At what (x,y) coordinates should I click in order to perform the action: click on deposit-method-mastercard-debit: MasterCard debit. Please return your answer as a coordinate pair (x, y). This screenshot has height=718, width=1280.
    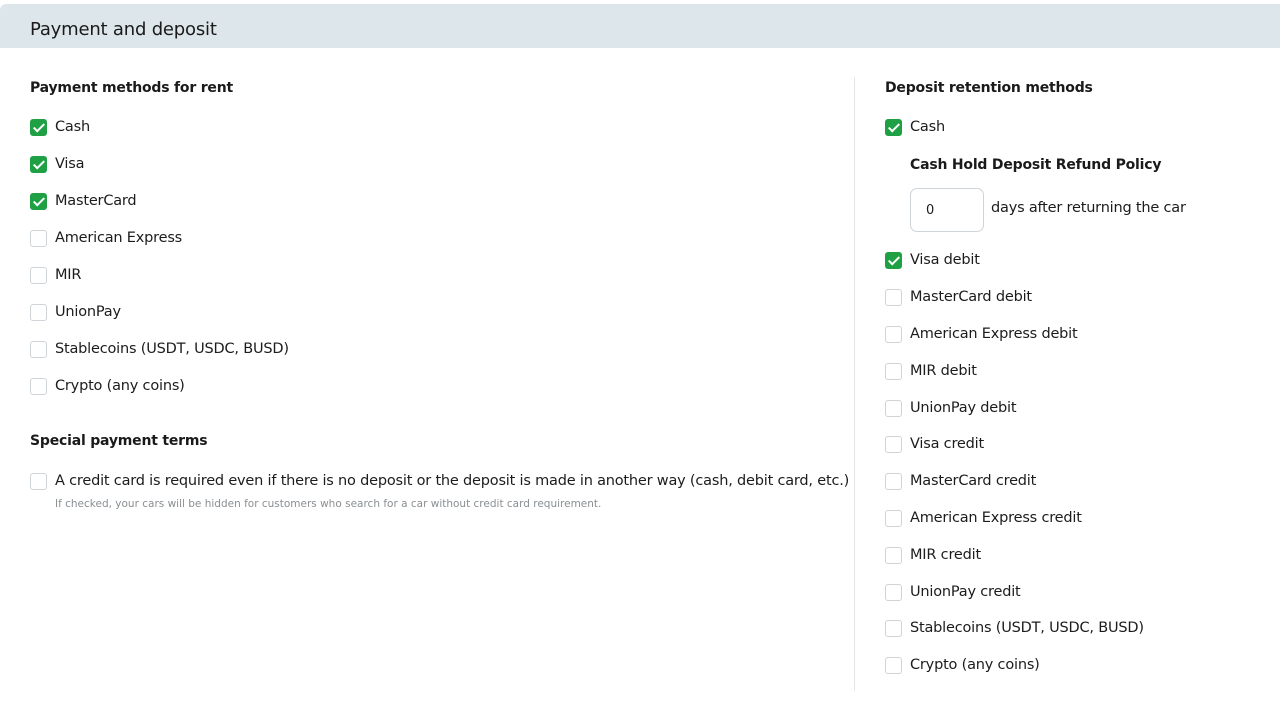
    Looking at the image, I should click on (958, 297).